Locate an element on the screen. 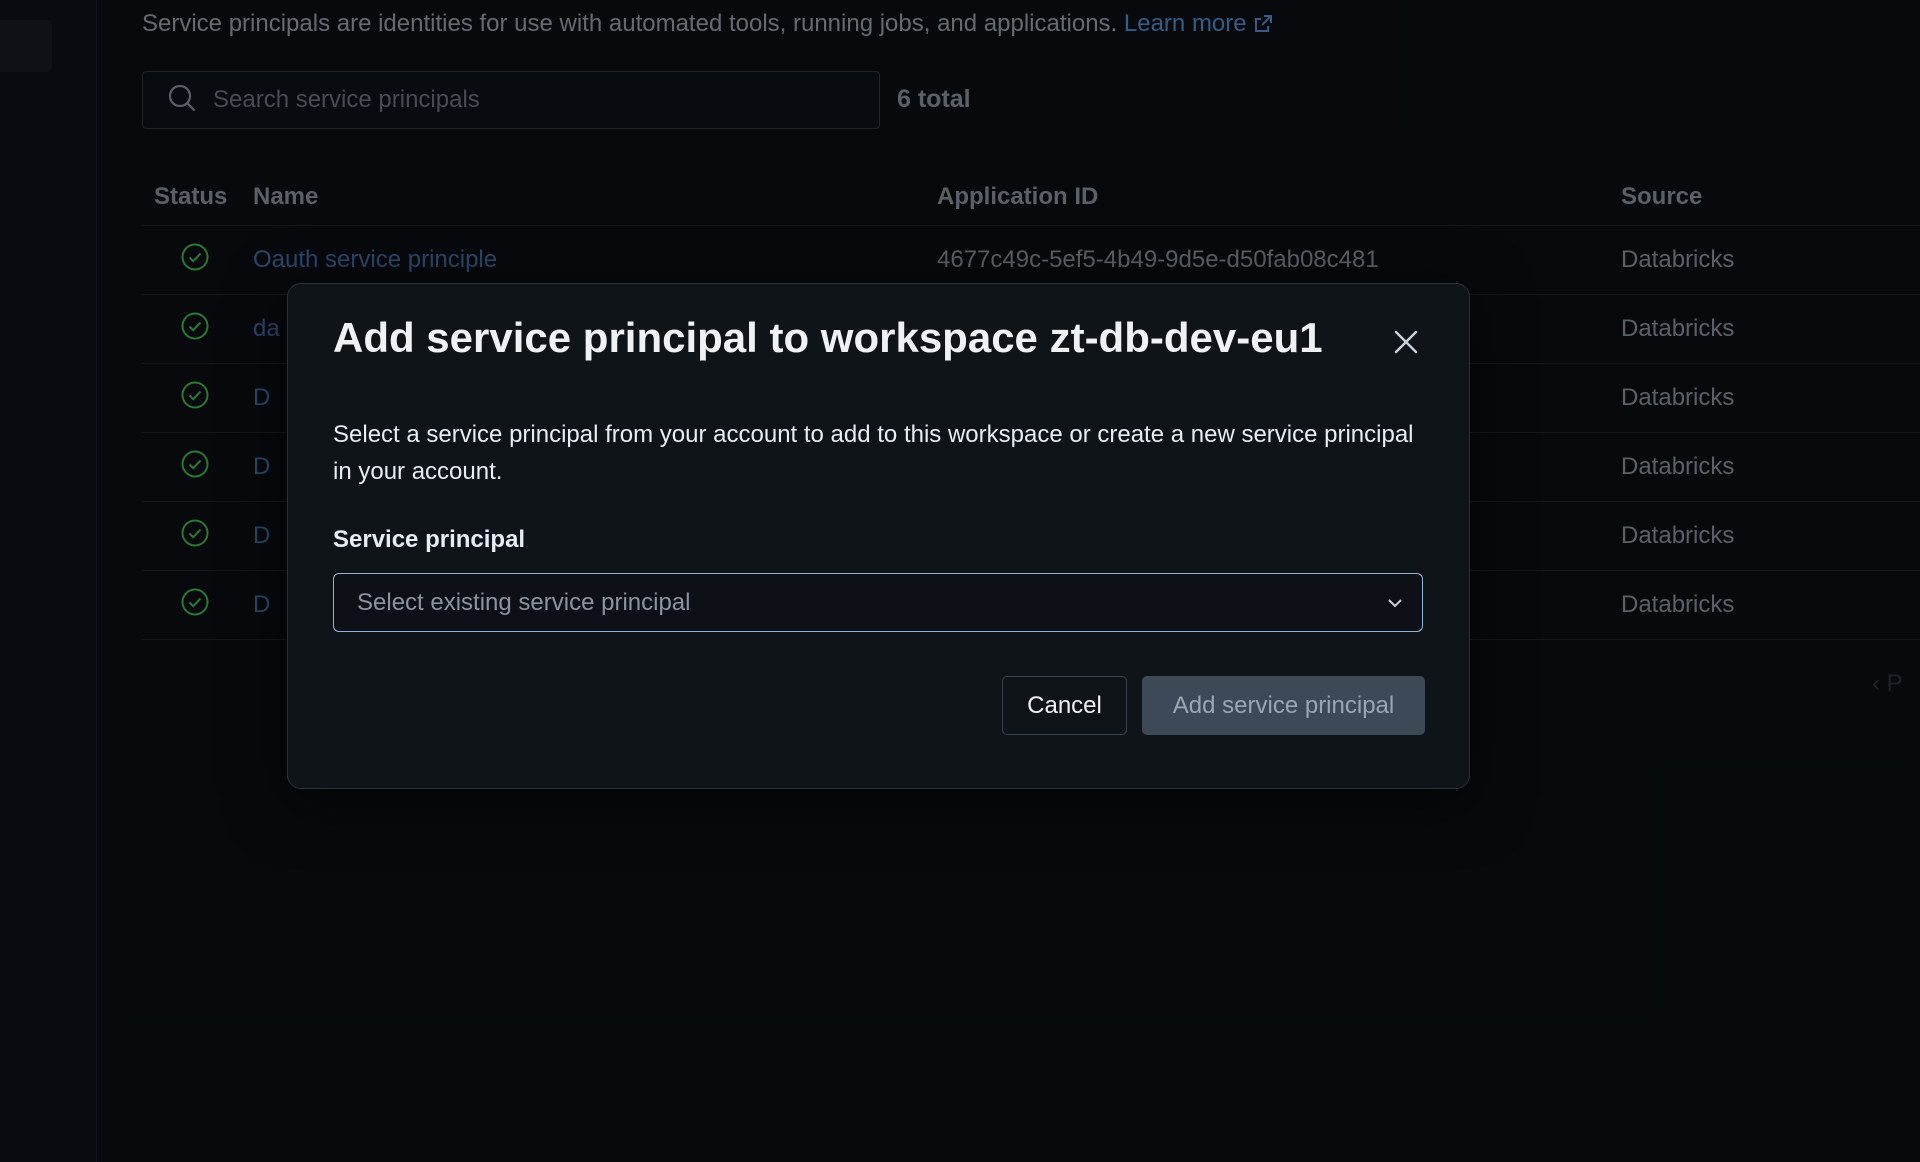  close-icon is located at coordinates (1406, 344).